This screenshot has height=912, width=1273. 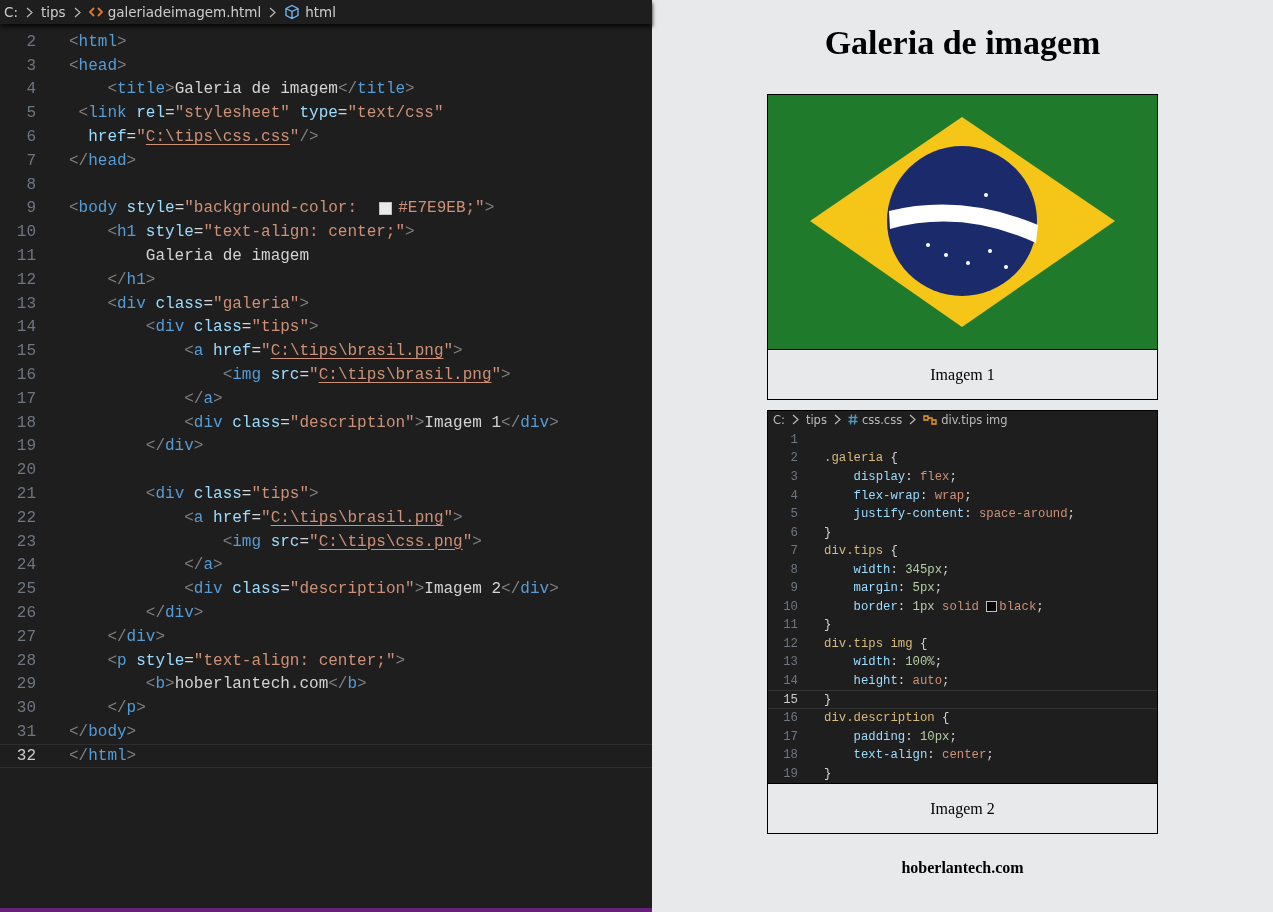 I want to click on line-number: 24, so click(x=25, y=565).